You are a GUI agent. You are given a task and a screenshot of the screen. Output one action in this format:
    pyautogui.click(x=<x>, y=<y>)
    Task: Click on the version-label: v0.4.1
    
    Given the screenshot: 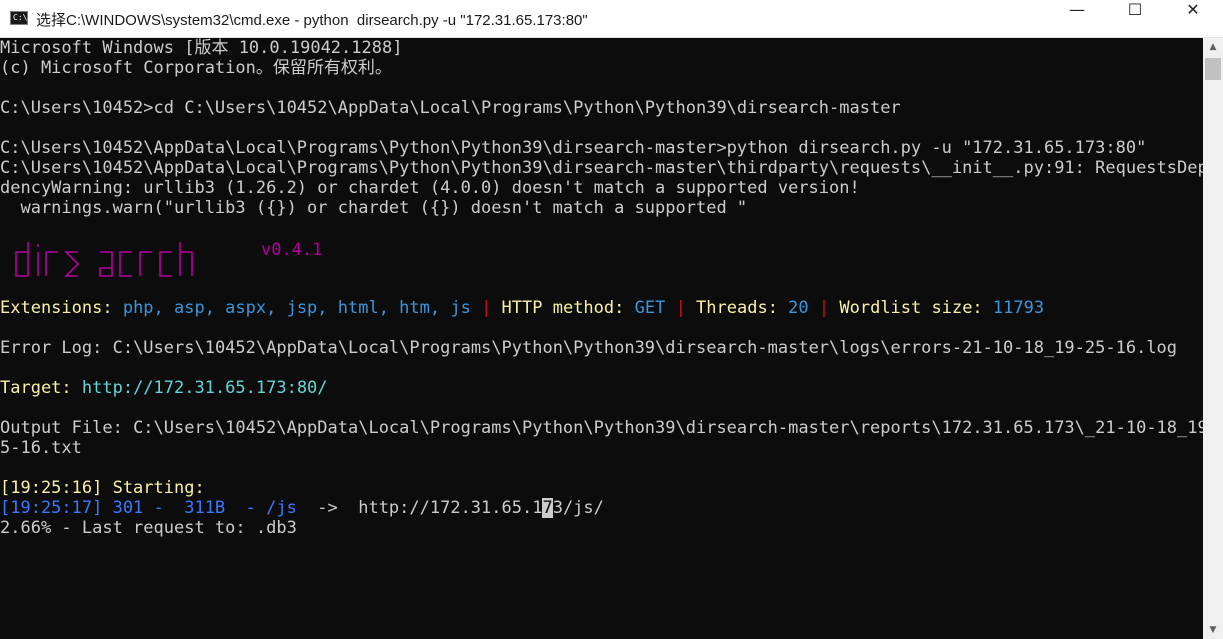 What is the action you would take?
    pyautogui.click(x=292, y=250)
    